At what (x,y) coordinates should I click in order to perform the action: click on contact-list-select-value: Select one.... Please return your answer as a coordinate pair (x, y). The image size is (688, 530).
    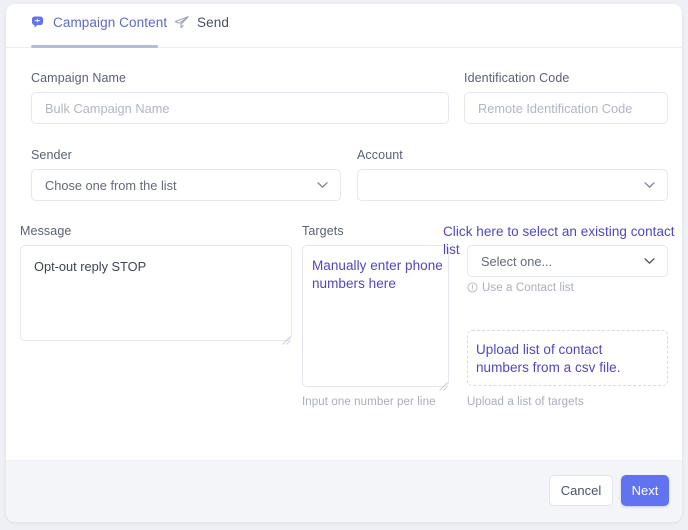
    Looking at the image, I should click on (517, 261).